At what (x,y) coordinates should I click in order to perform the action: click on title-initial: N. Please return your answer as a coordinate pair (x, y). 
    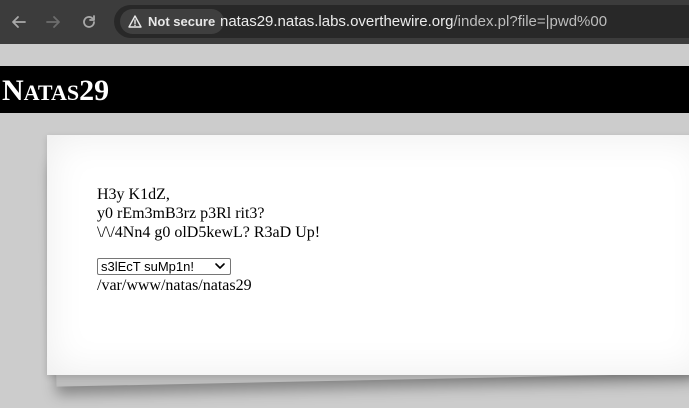
    Looking at the image, I should click on (13, 90).